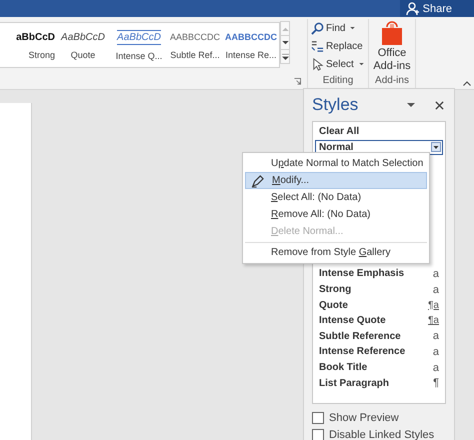 The width and height of the screenshot is (474, 440). Describe the element at coordinates (379, 417) in the screenshot. I see `option-checkbox: Show Preview` at that location.